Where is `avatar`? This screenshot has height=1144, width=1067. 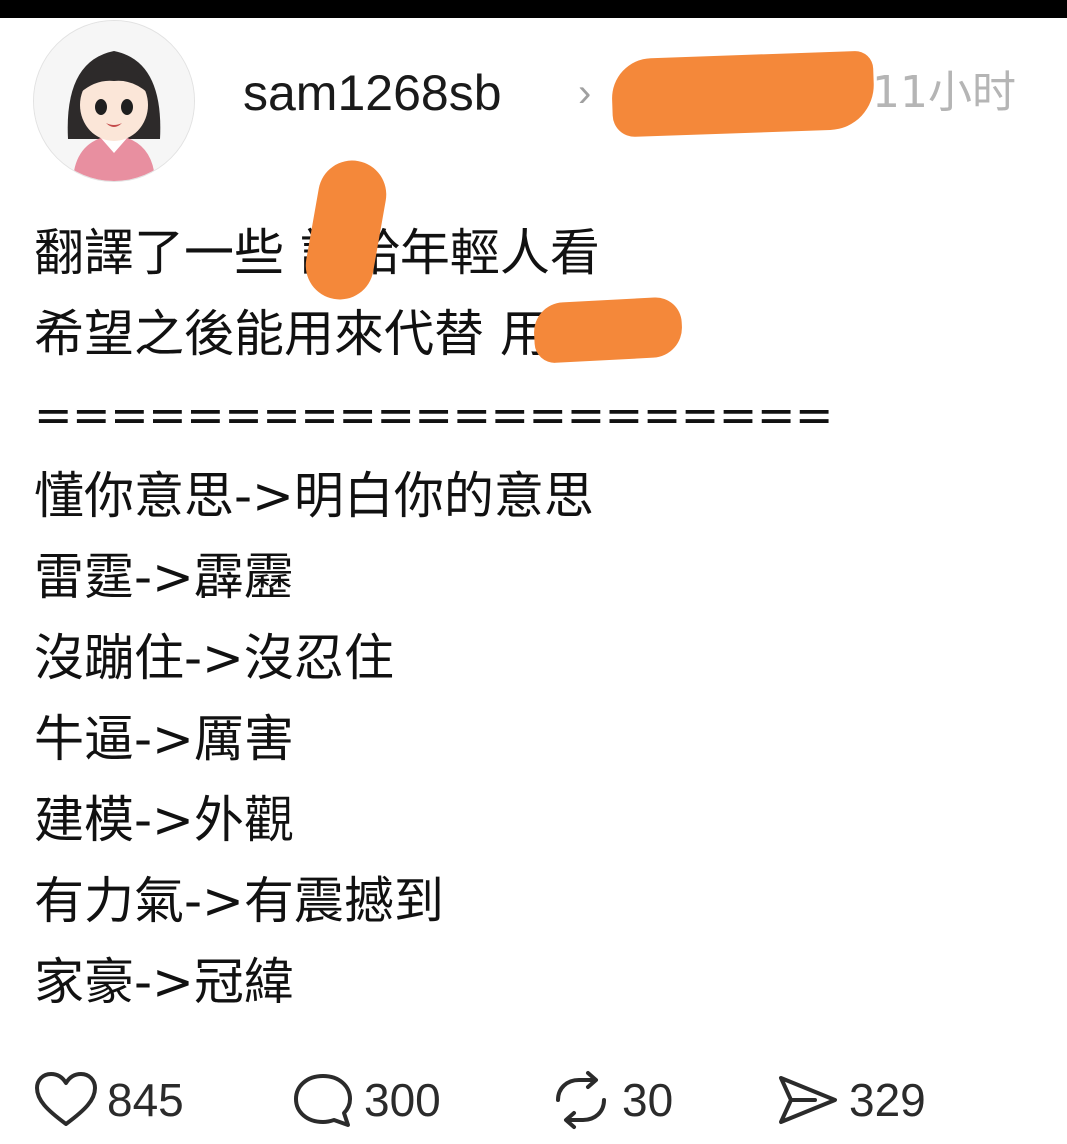
avatar is located at coordinates (114, 101).